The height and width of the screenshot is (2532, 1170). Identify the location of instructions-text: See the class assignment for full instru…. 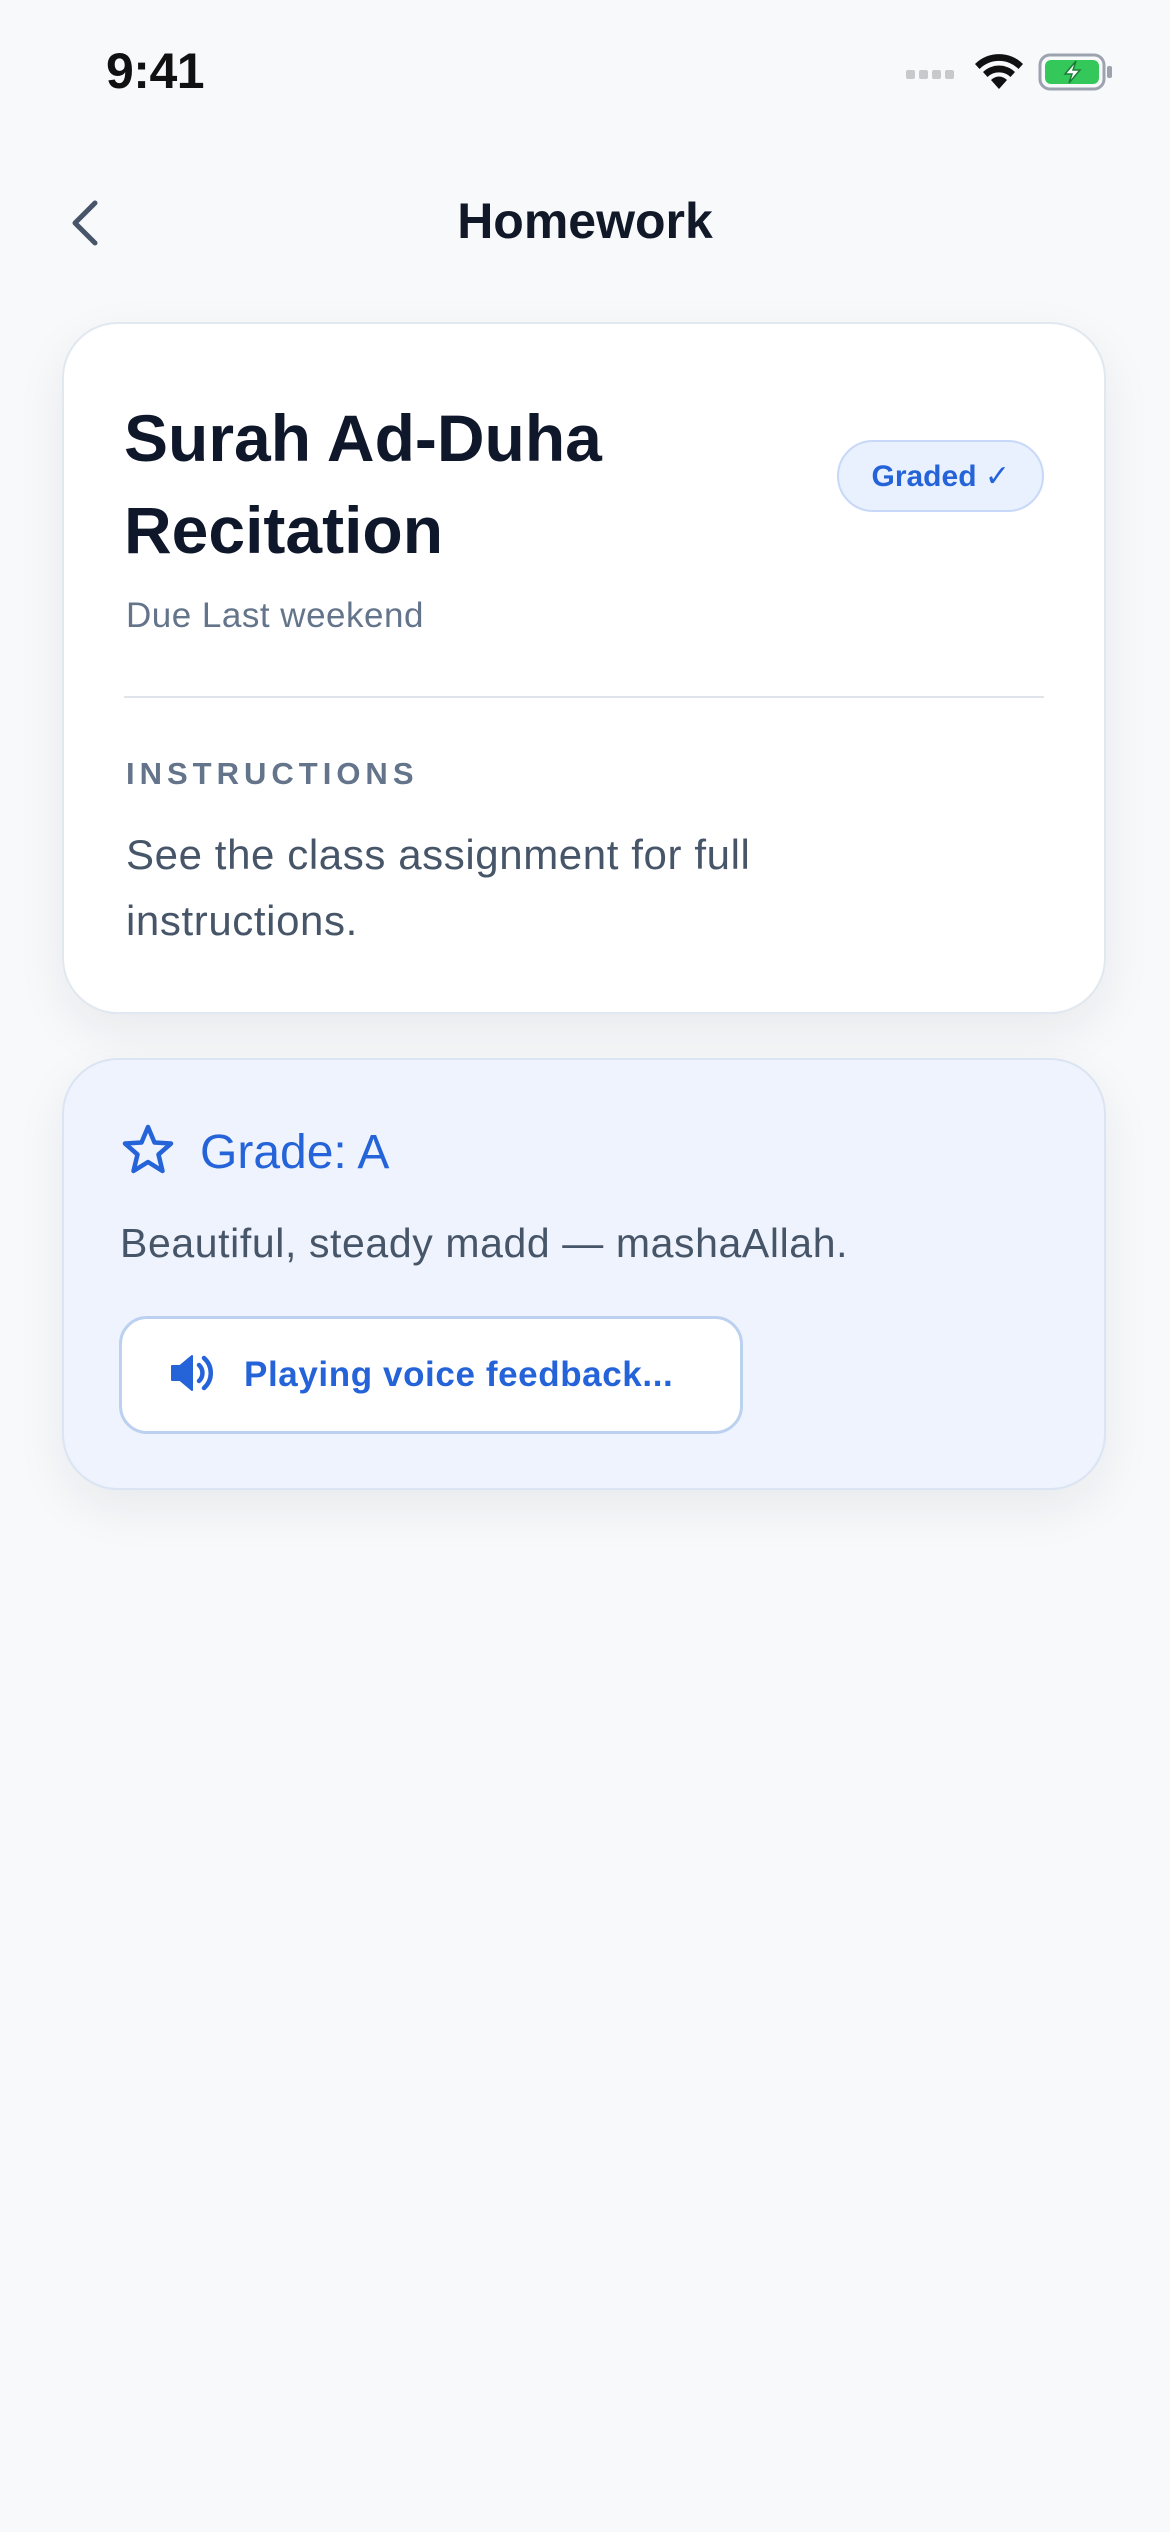
(438, 887).